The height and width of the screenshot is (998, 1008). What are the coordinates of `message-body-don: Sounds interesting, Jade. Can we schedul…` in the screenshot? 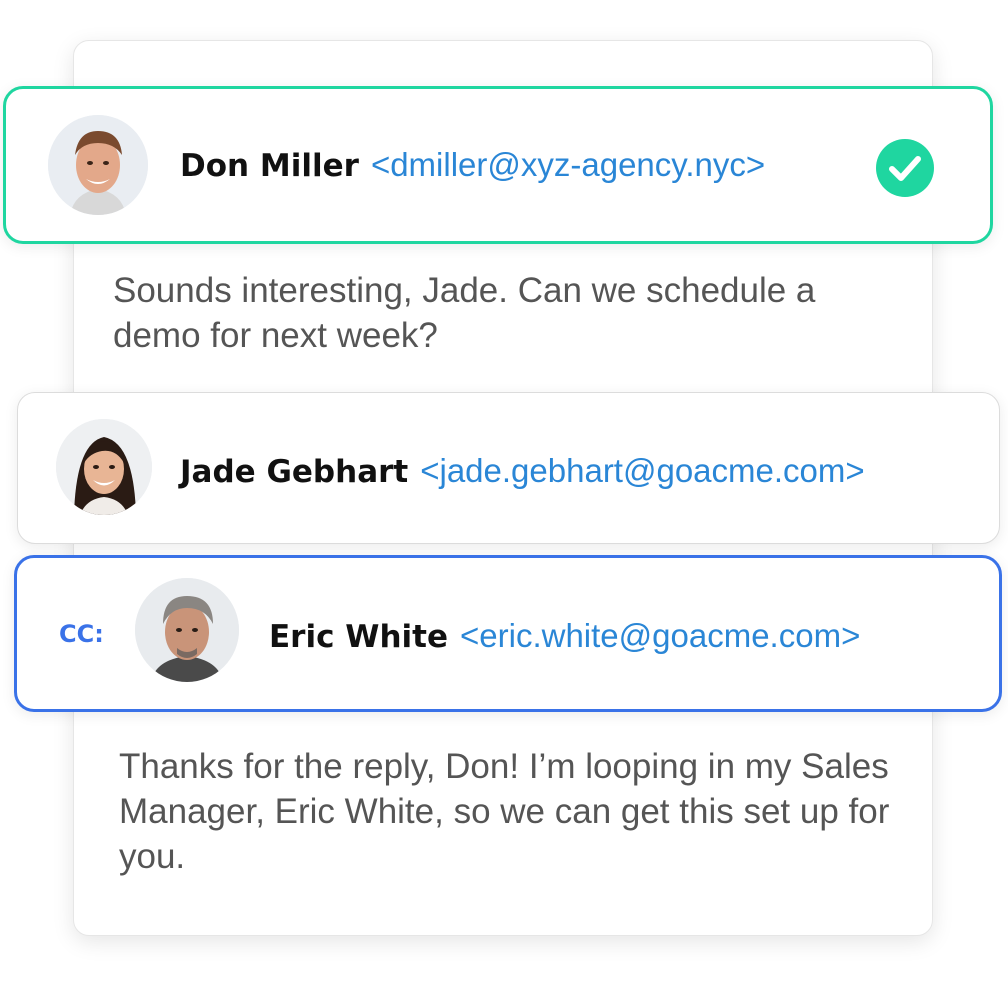 It's located at (464, 313).